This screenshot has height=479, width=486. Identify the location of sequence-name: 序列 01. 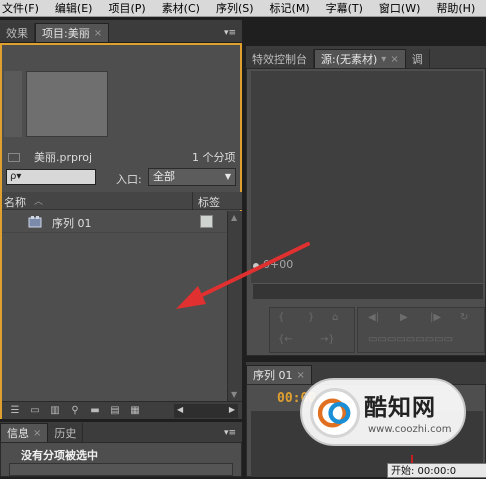
(72, 223).